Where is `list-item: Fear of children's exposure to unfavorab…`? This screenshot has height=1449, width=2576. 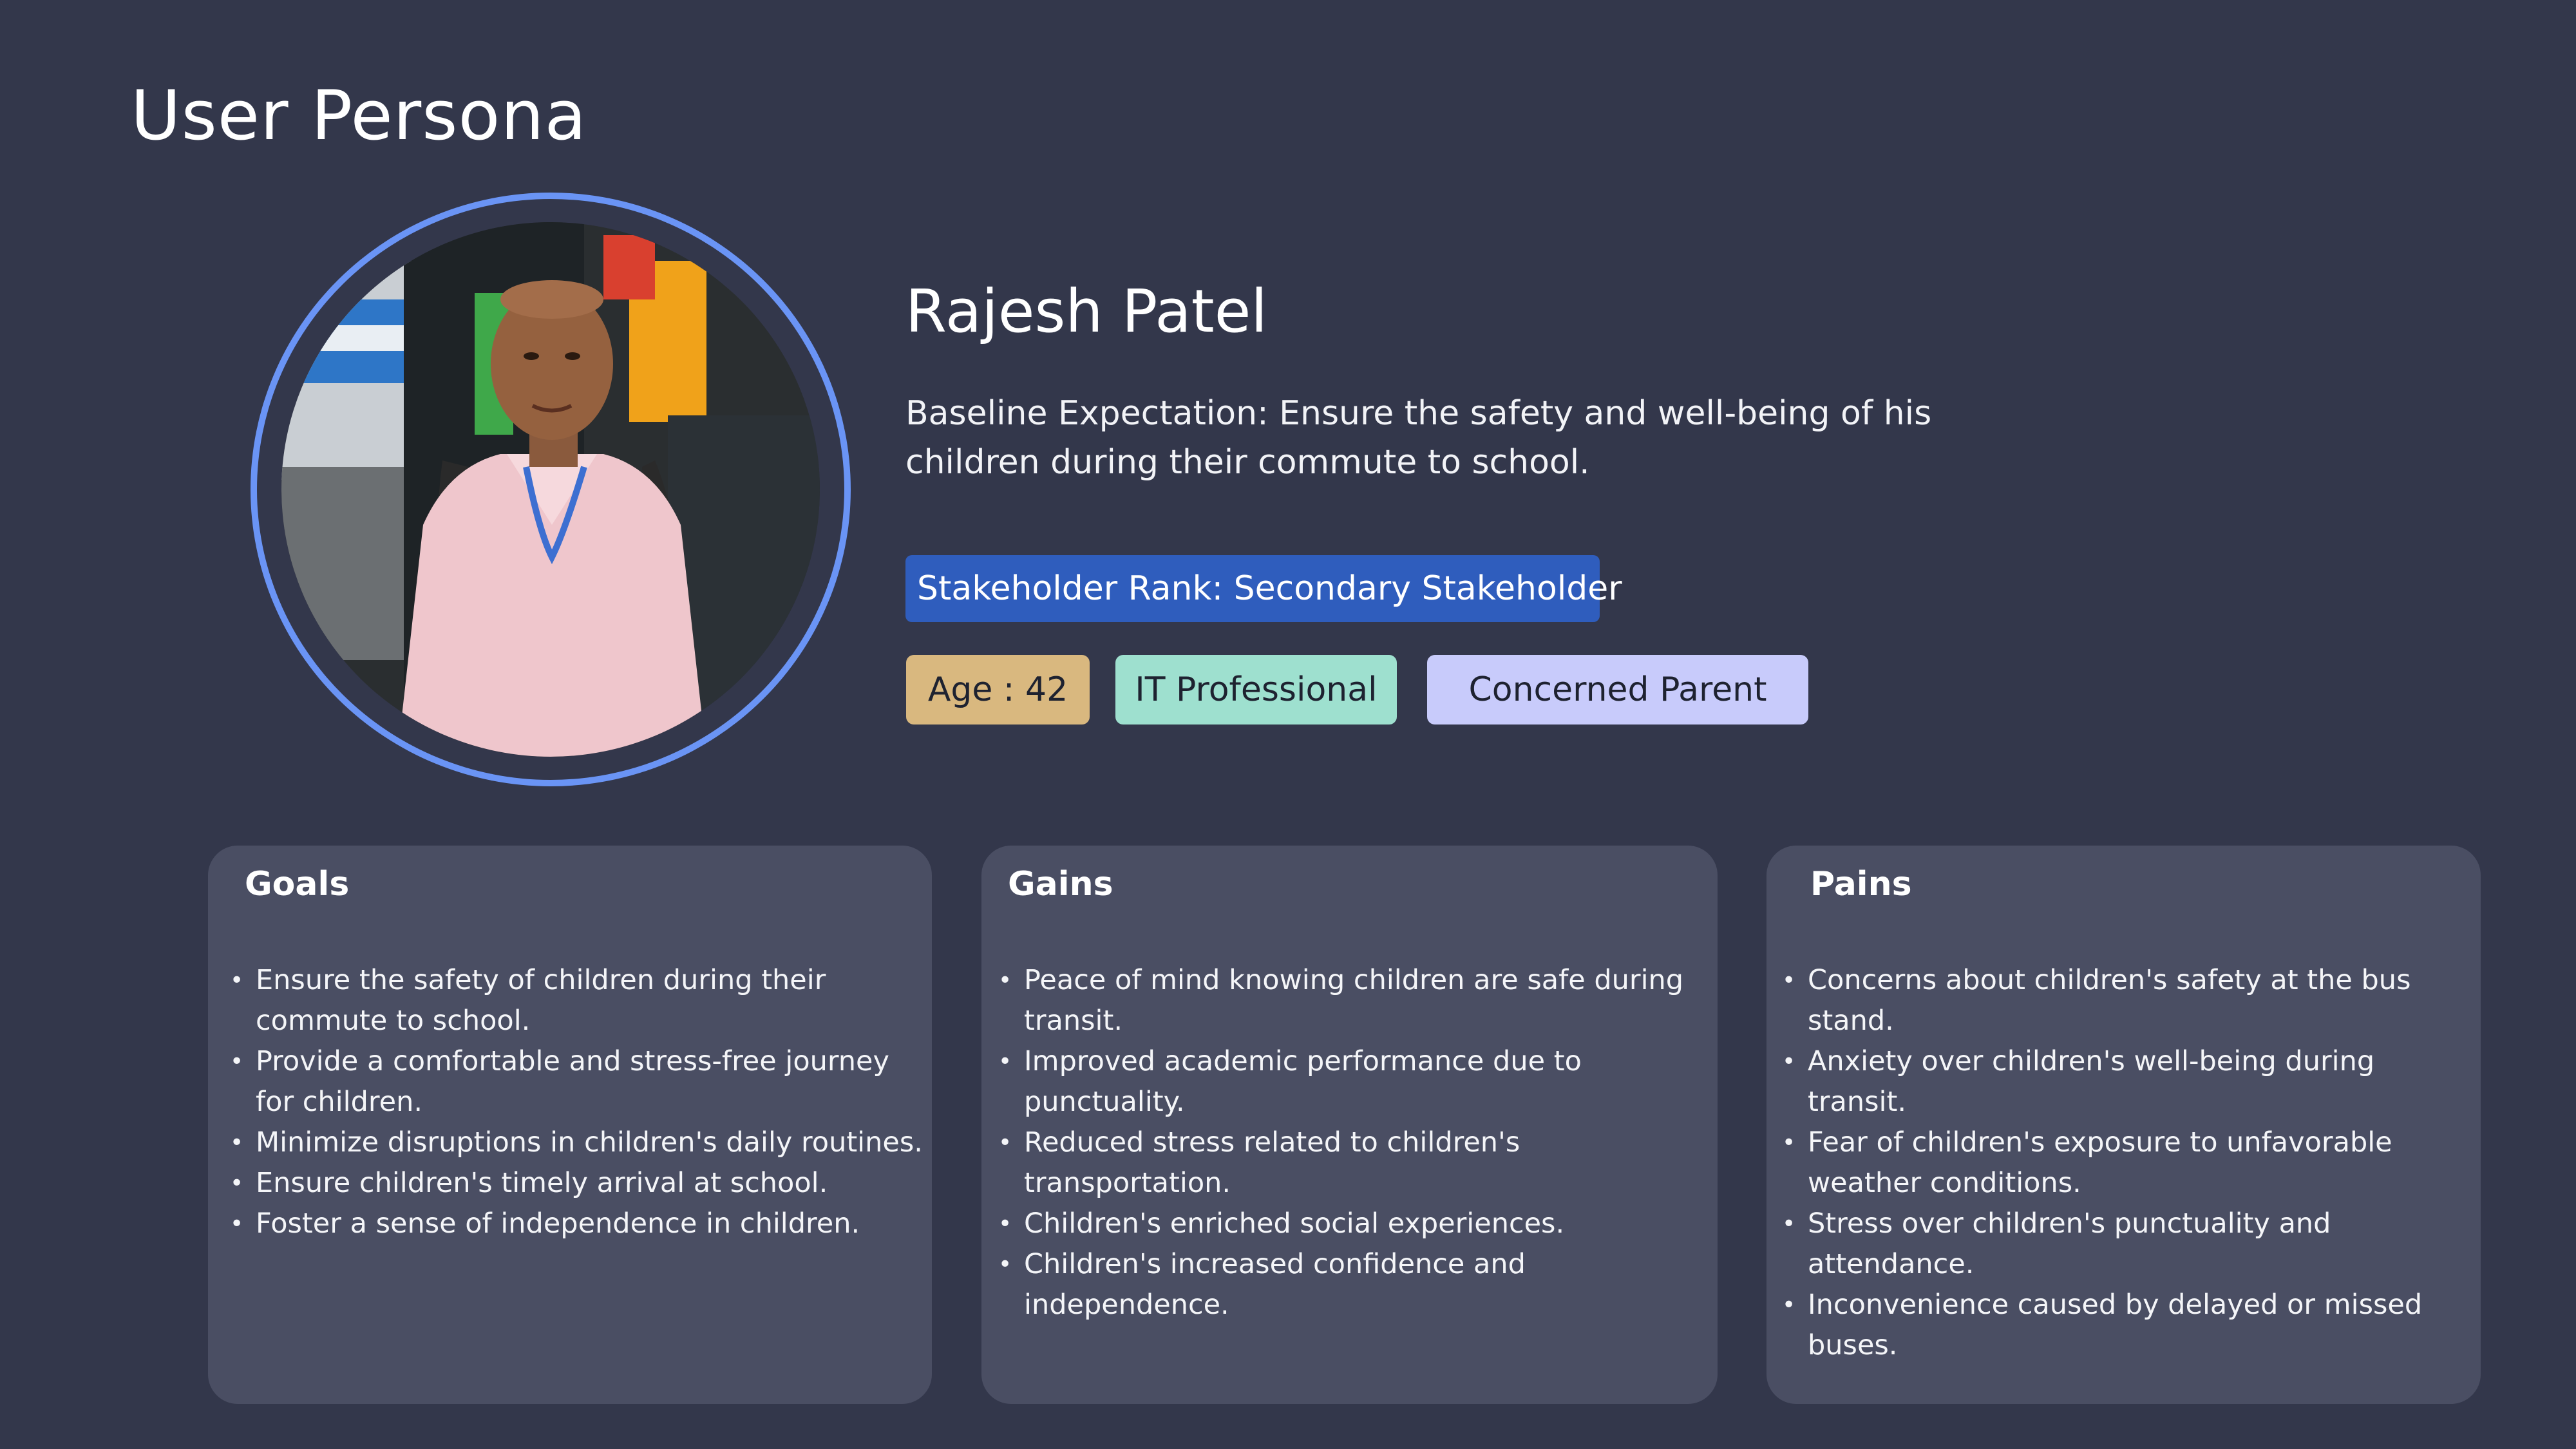 list-item: Fear of children's exposure to unfavorab… is located at coordinates (2131, 1163).